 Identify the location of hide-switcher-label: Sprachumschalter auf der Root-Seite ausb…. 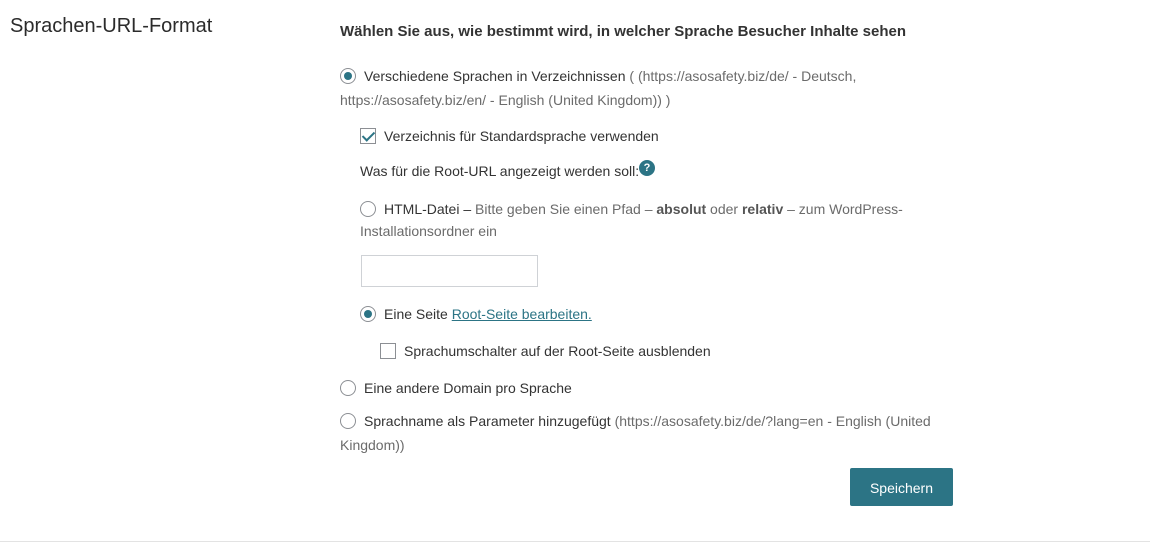
(557, 351).